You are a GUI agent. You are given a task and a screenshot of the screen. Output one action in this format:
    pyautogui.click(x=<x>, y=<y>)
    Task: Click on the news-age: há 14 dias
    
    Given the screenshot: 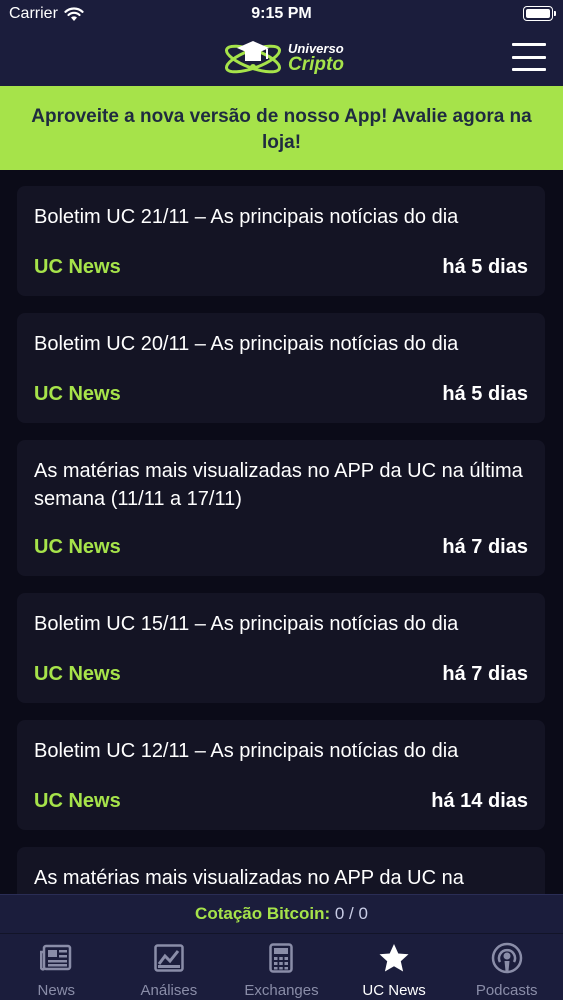 What is the action you would take?
    pyautogui.click(x=479, y=801)
    